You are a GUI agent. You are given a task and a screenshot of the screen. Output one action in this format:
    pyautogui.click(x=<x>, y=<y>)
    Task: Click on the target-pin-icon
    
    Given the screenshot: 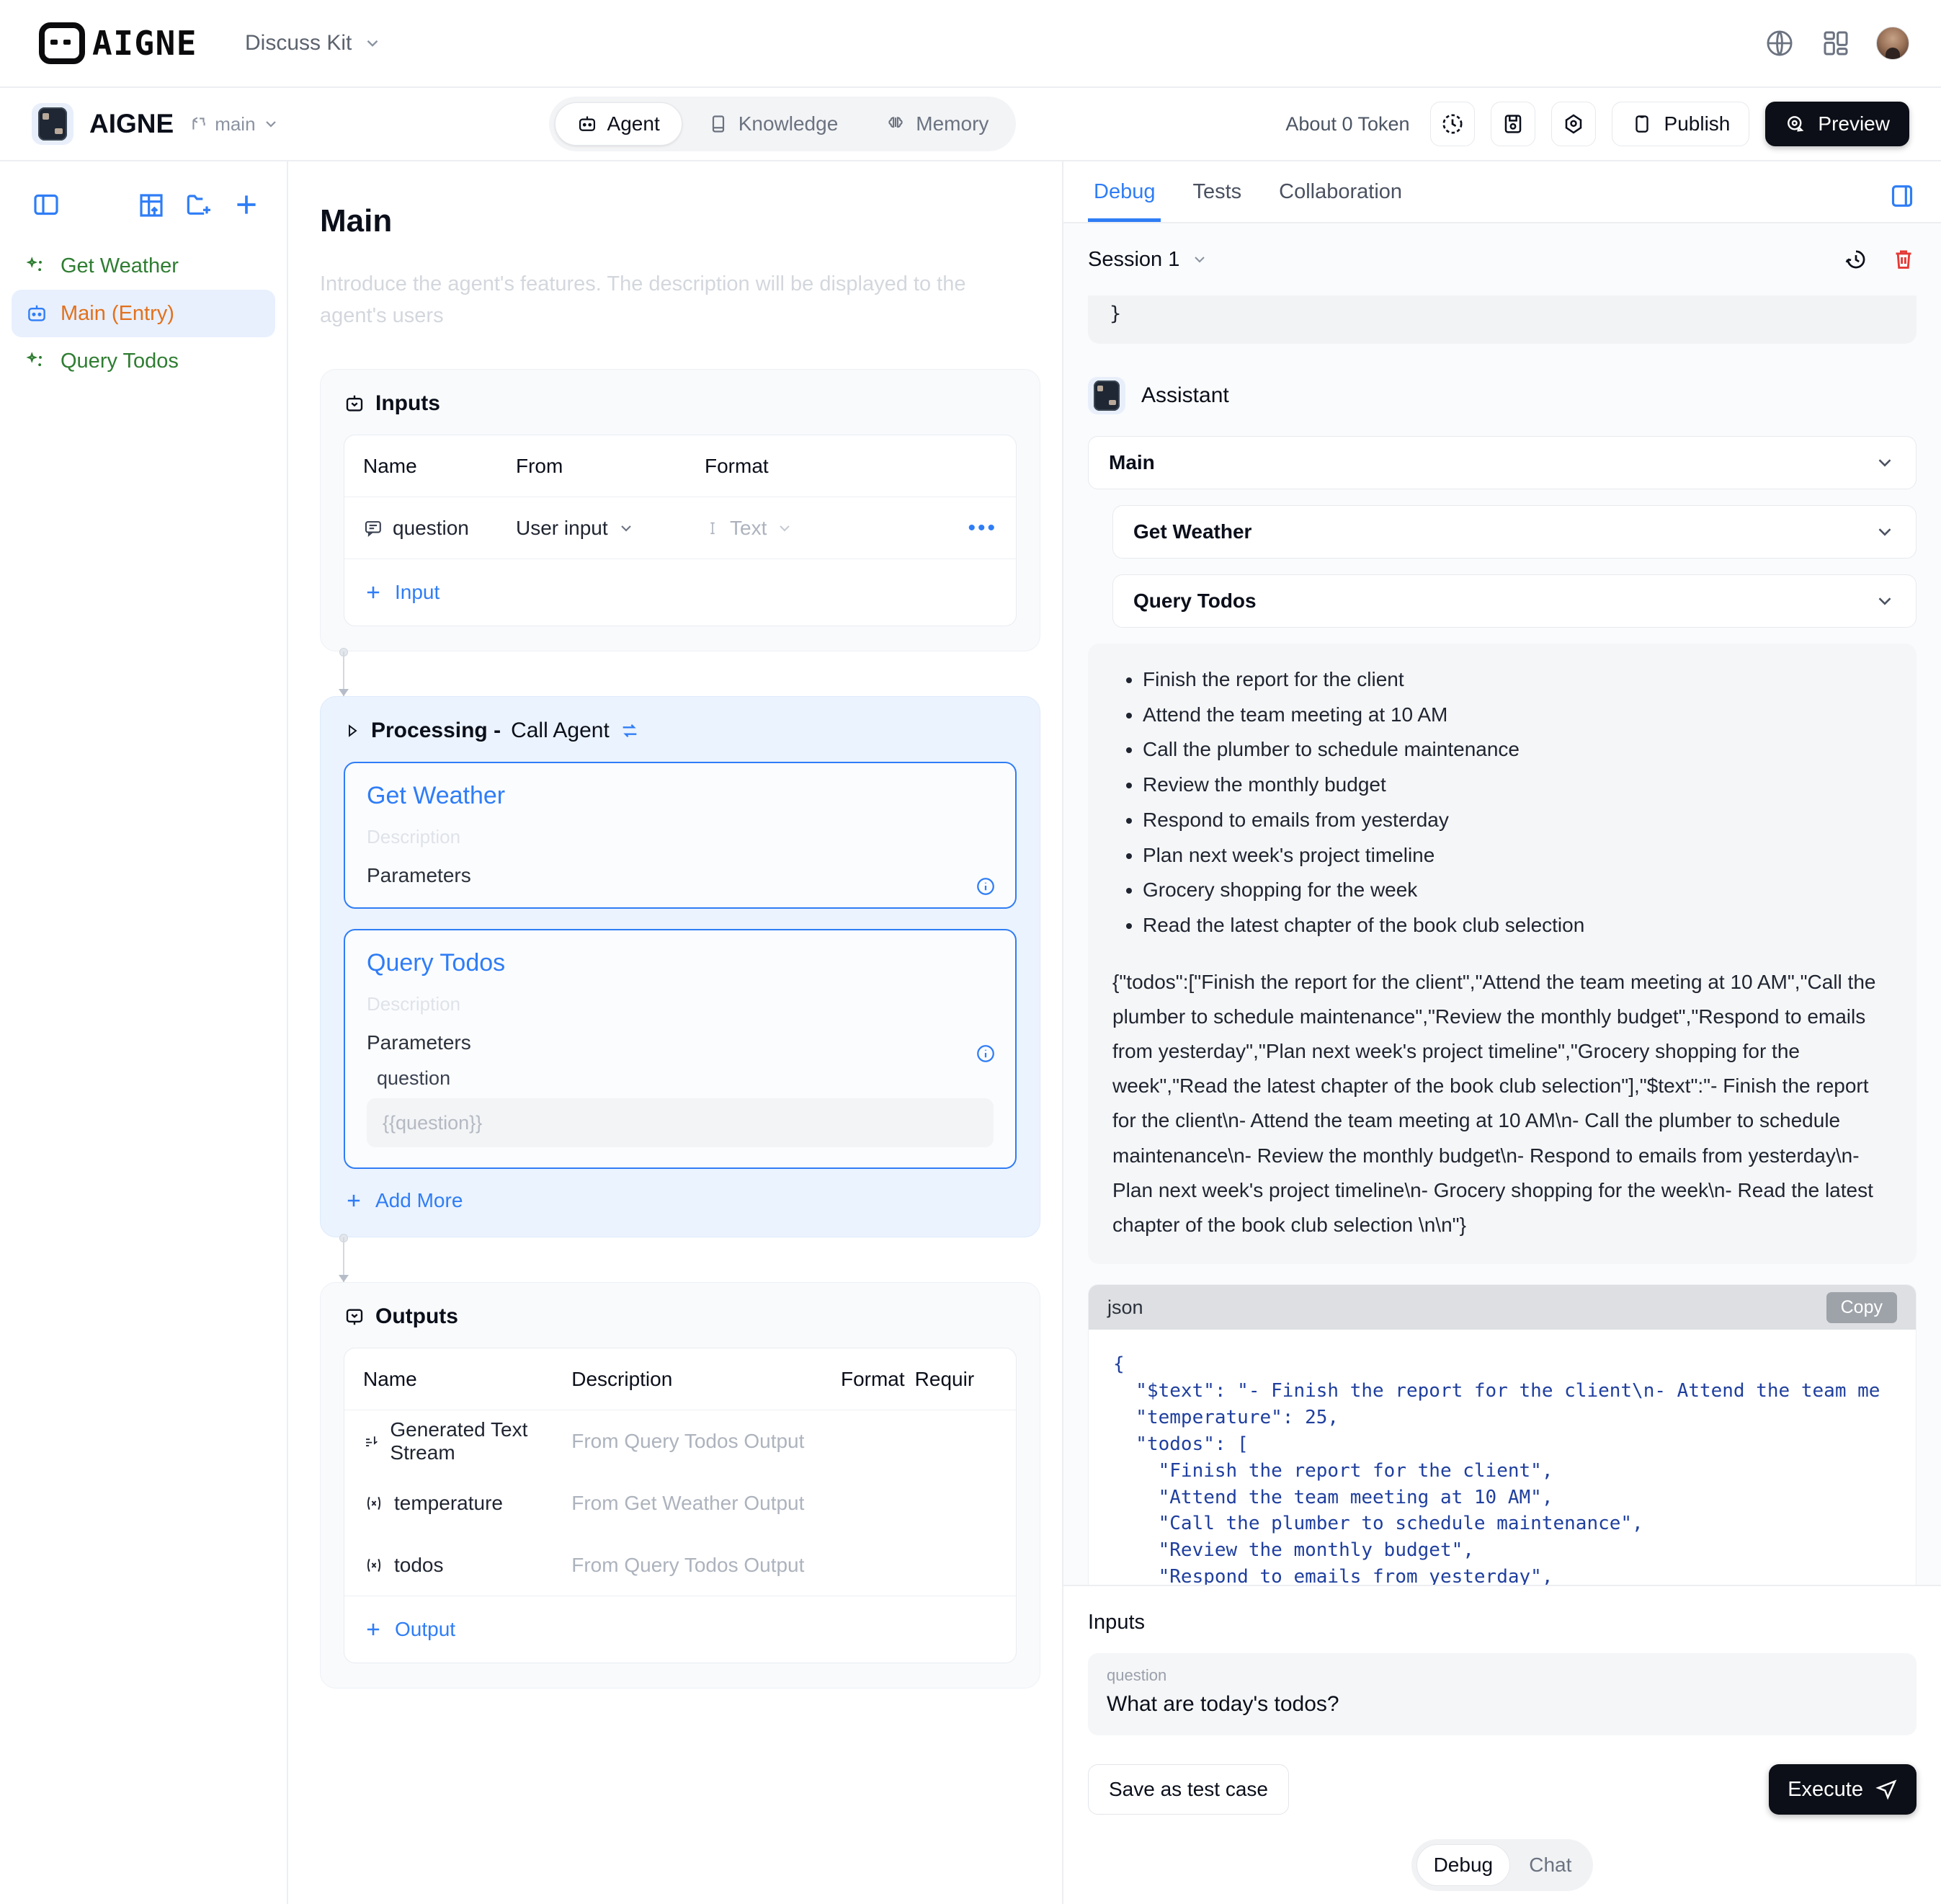 What is the action you would take?
    pyautogui.click(x=1573, y=124)
    